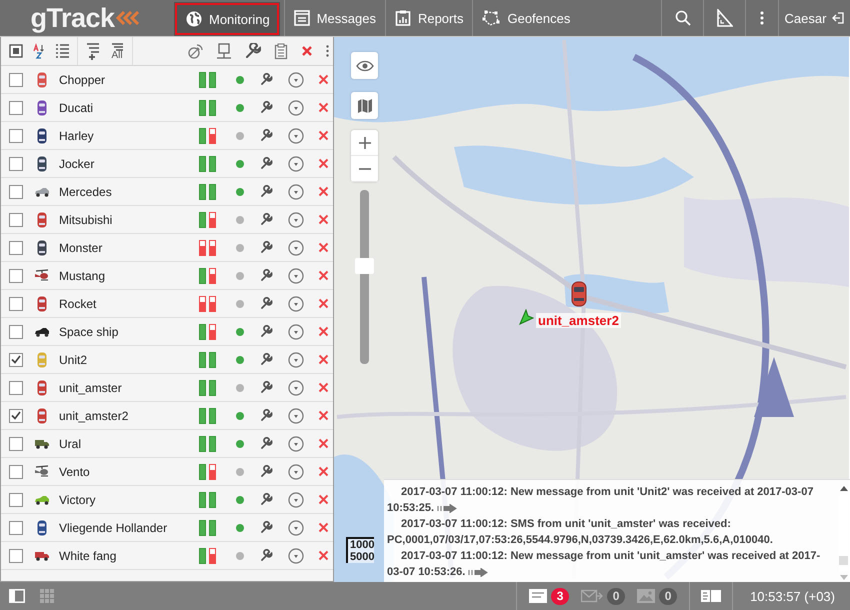  What do you see at coordinates (526, 18) in the screenshot?
I see `nav-tab: Geofences` at bounding box center [526, 18].